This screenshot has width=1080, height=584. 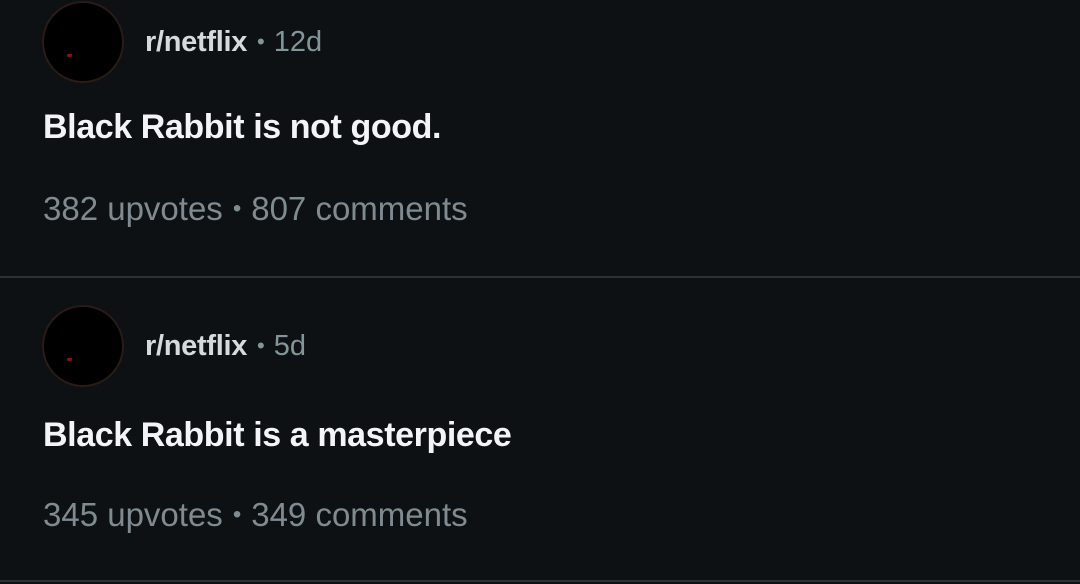 I want to click on post-meta-row: r/netflix • 12d, so click(x=182, y=42).